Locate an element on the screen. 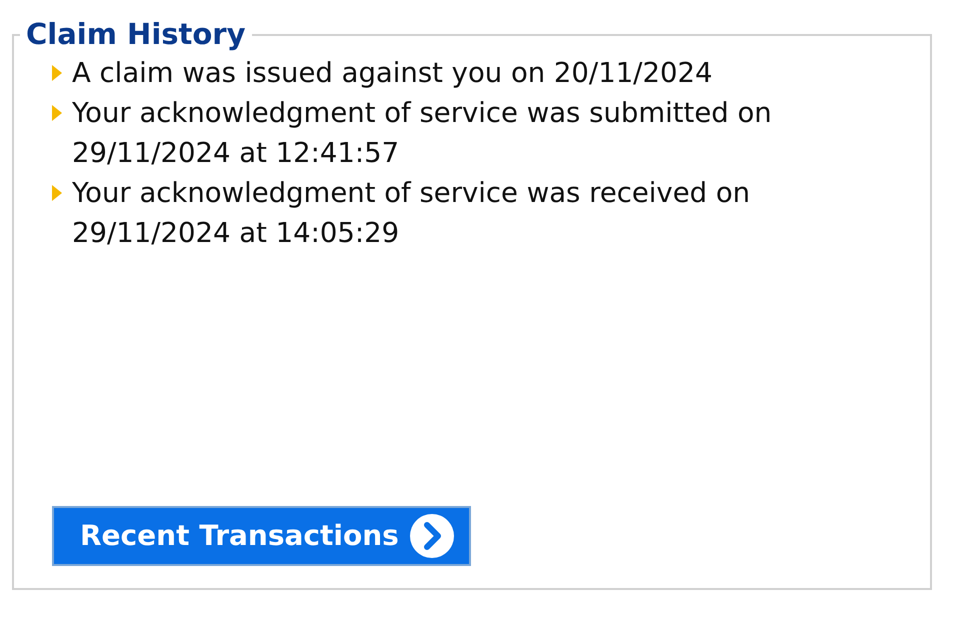  section-title: Claim History is located at coordinates (136, 34).